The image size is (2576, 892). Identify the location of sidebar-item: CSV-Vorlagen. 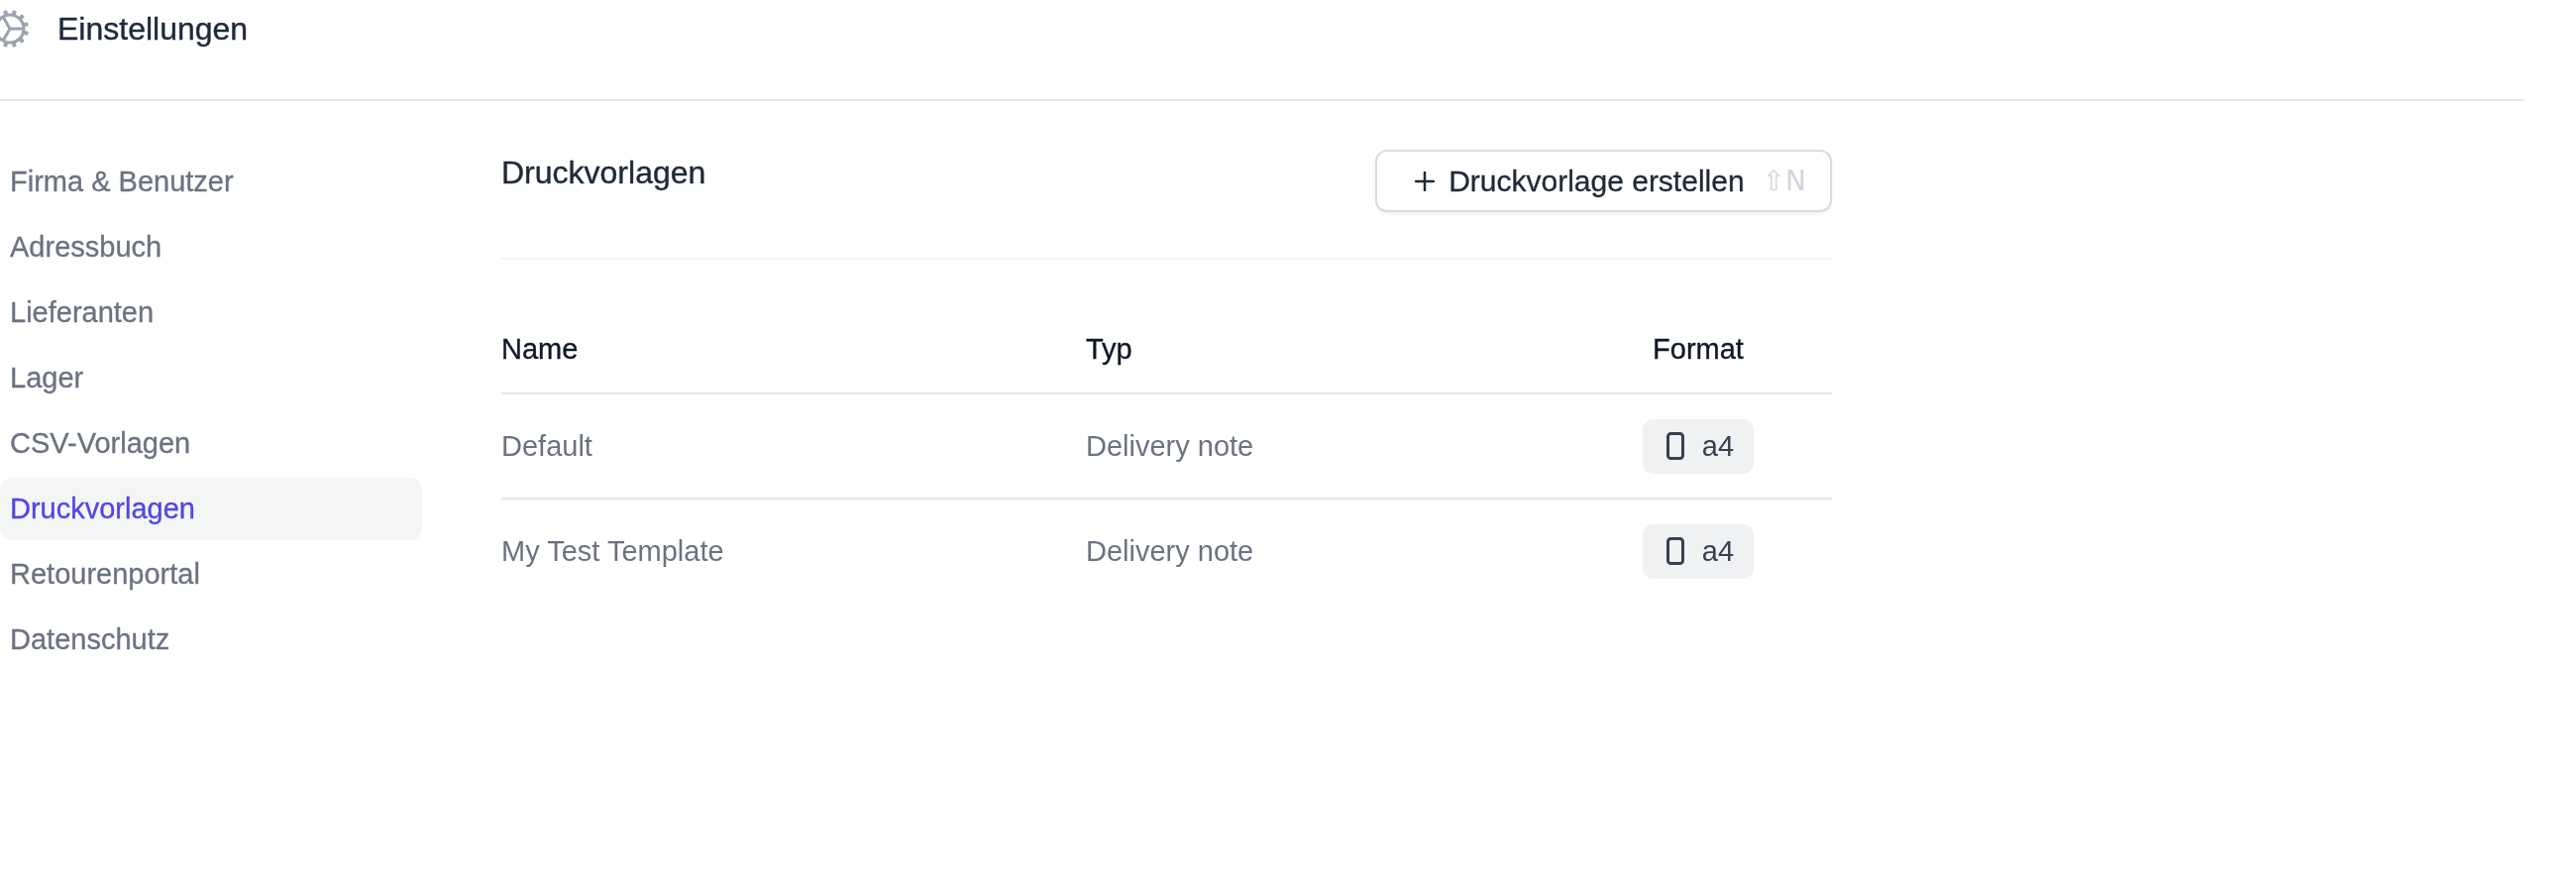
(211, 443).